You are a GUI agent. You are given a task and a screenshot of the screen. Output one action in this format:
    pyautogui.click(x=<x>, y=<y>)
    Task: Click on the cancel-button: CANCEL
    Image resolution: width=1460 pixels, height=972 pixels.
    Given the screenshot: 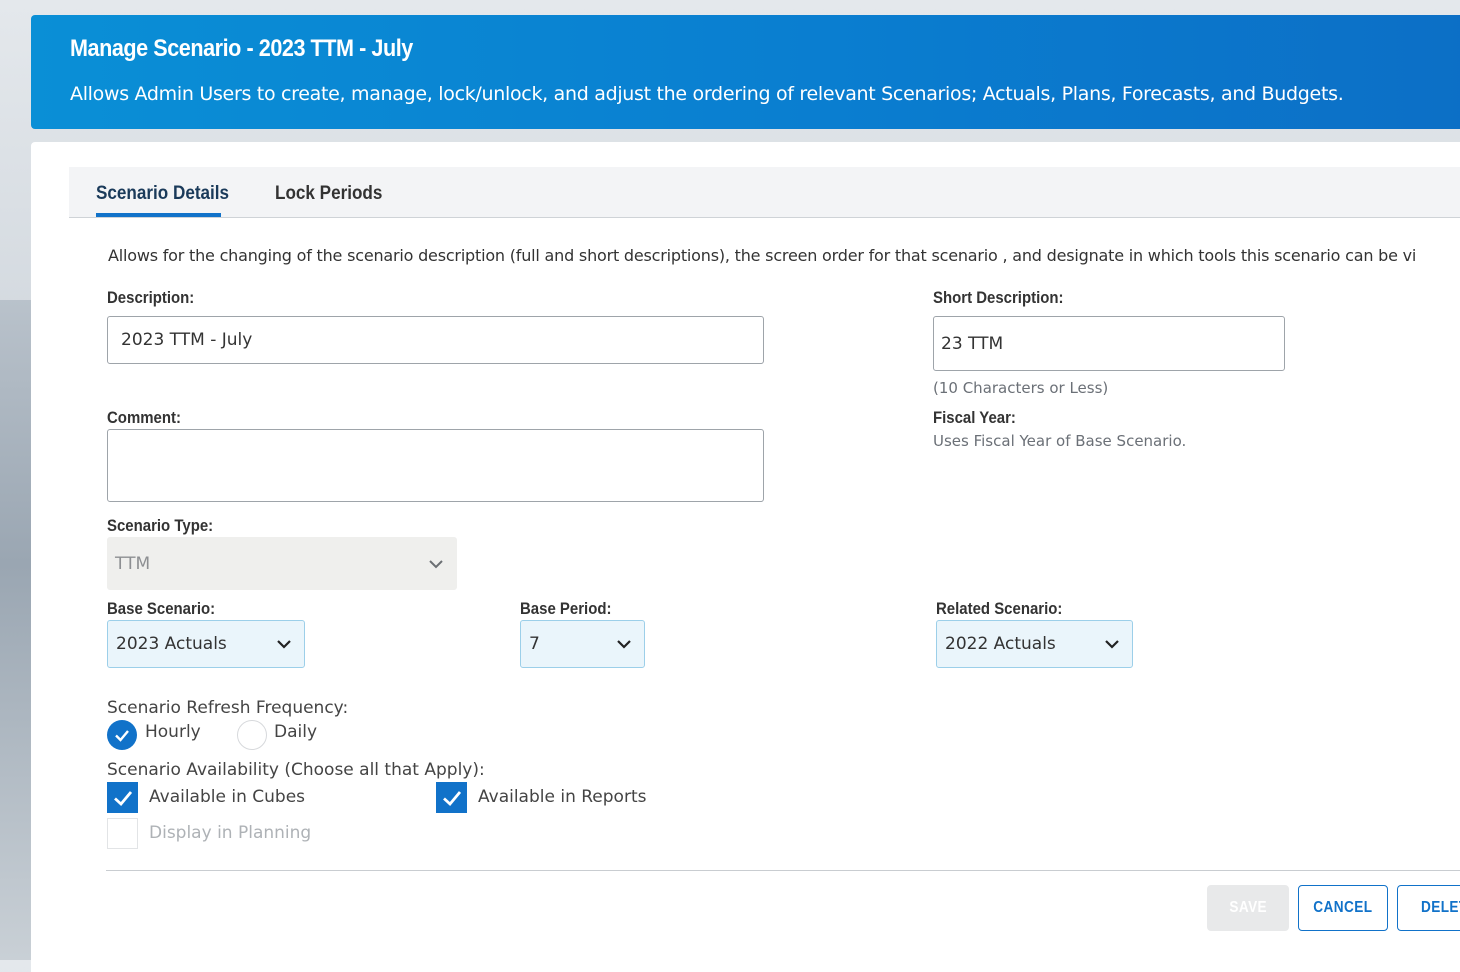 What is the action you would take?
    pyautogui.click(x=1343, y=908)
    